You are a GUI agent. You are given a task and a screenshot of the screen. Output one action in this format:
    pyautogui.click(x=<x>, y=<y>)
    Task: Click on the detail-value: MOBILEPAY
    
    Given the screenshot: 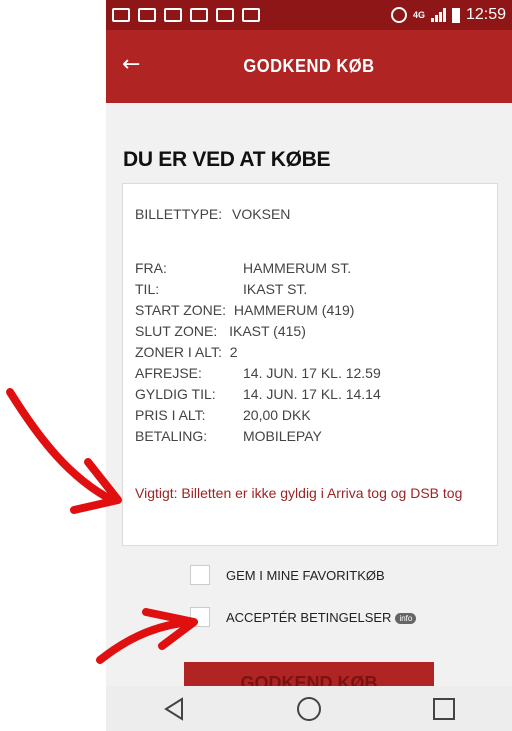 What is the action you would take?
    pyautogui.click(x=282, y=436)
    